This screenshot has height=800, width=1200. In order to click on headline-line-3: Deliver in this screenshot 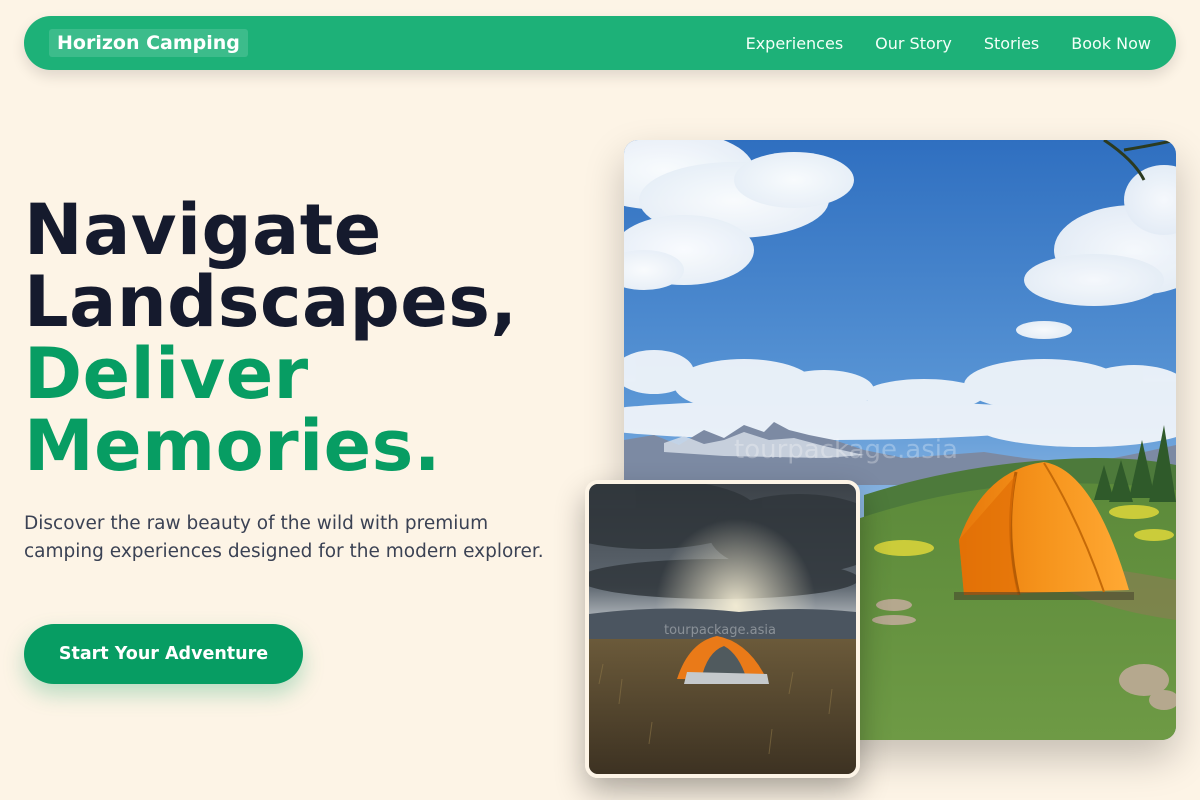, I will do `click(166, 374)`.